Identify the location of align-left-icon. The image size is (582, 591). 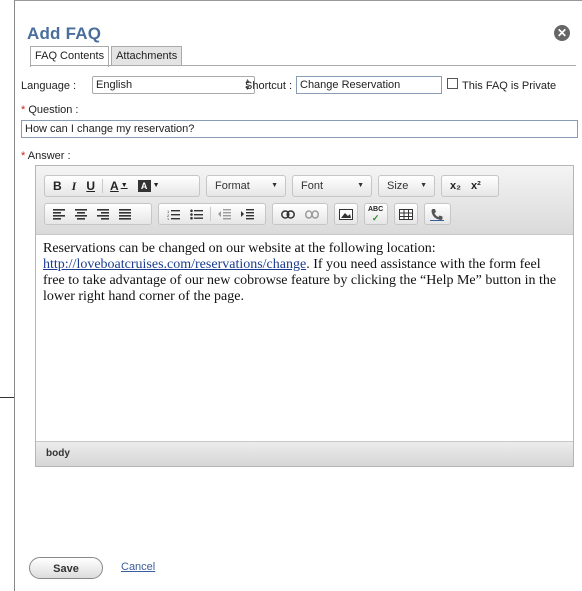
(59, 214).